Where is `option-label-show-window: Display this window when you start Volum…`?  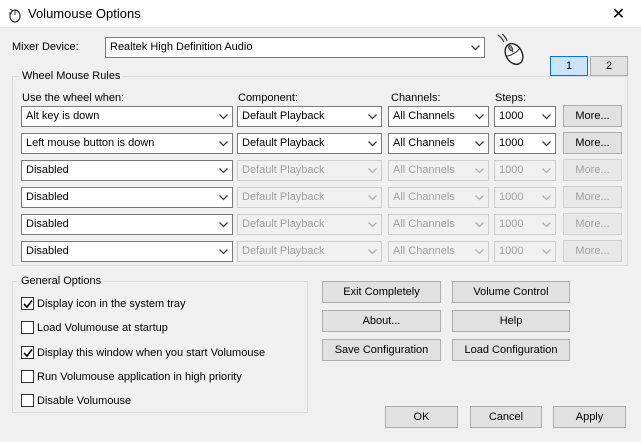 option-label-show-window: Display this window when you start Volum… is located at coordinates (151, 353).